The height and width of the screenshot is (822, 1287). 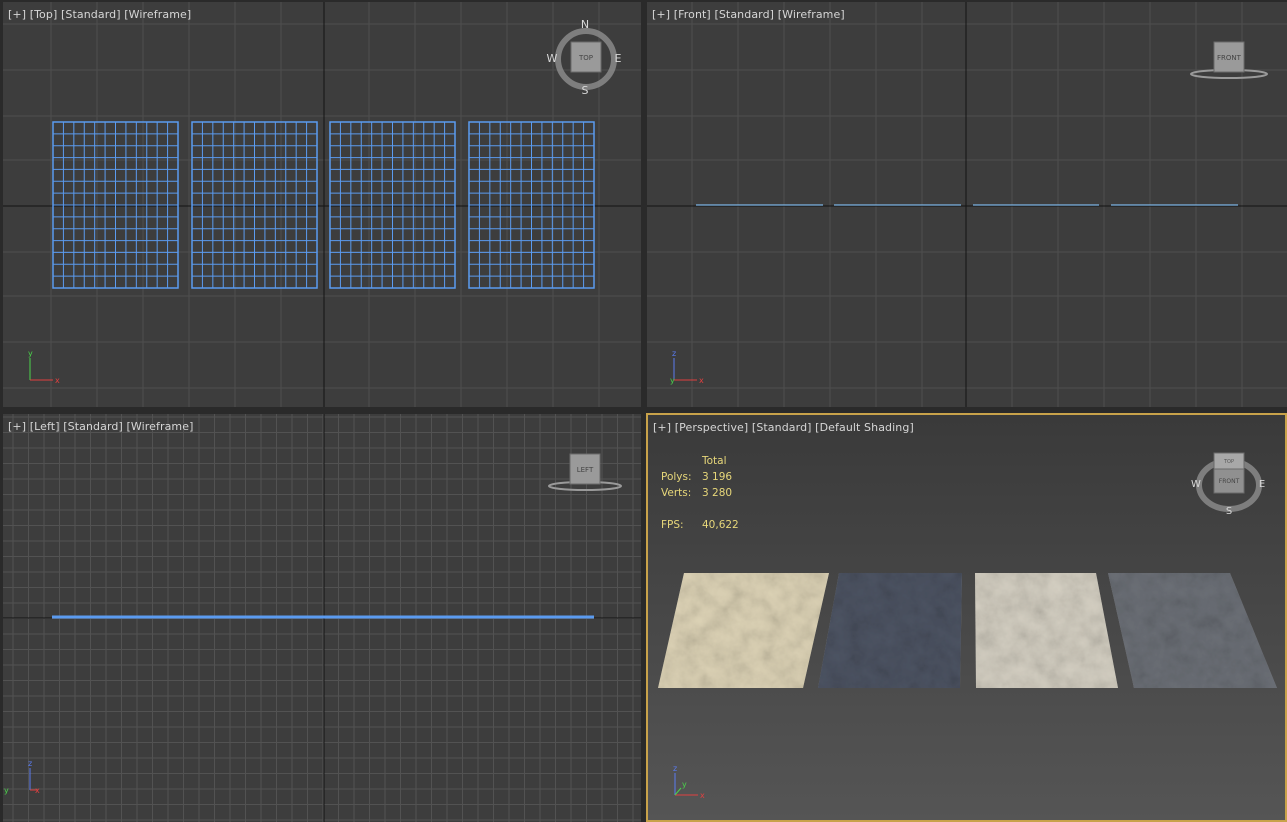 I want to click on axis-tripod-perspective: z x y, so click(x=689, y=782).